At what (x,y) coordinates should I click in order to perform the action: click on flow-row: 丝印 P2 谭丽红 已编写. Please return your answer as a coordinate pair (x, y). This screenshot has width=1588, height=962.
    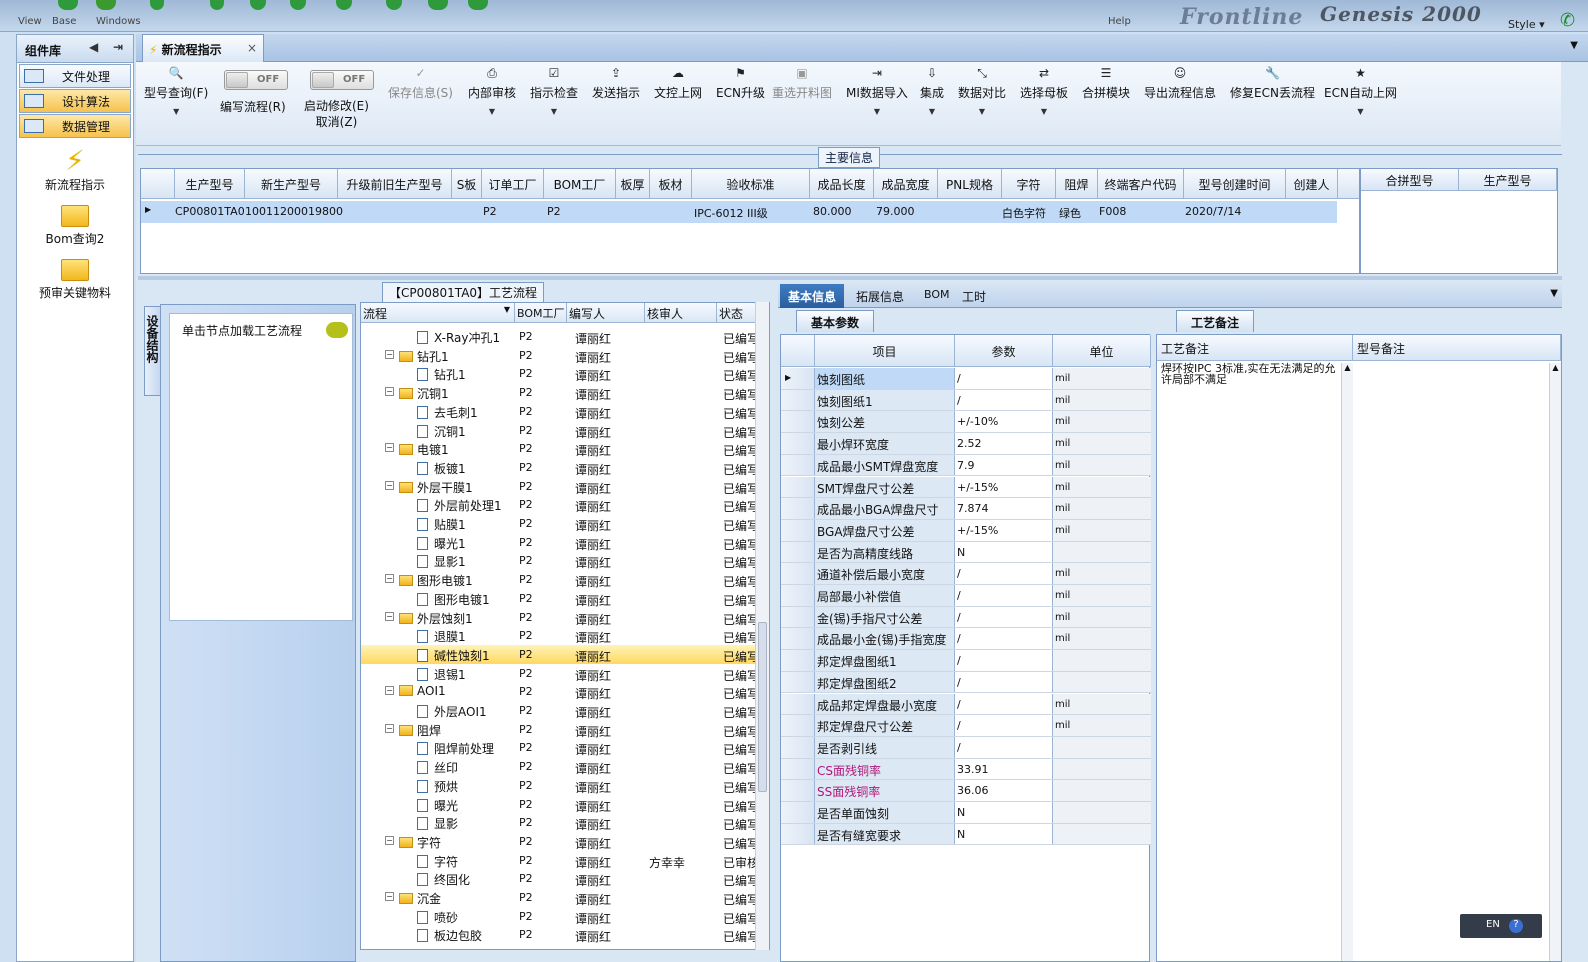
    Looking at the image, I should click on (561, 766).